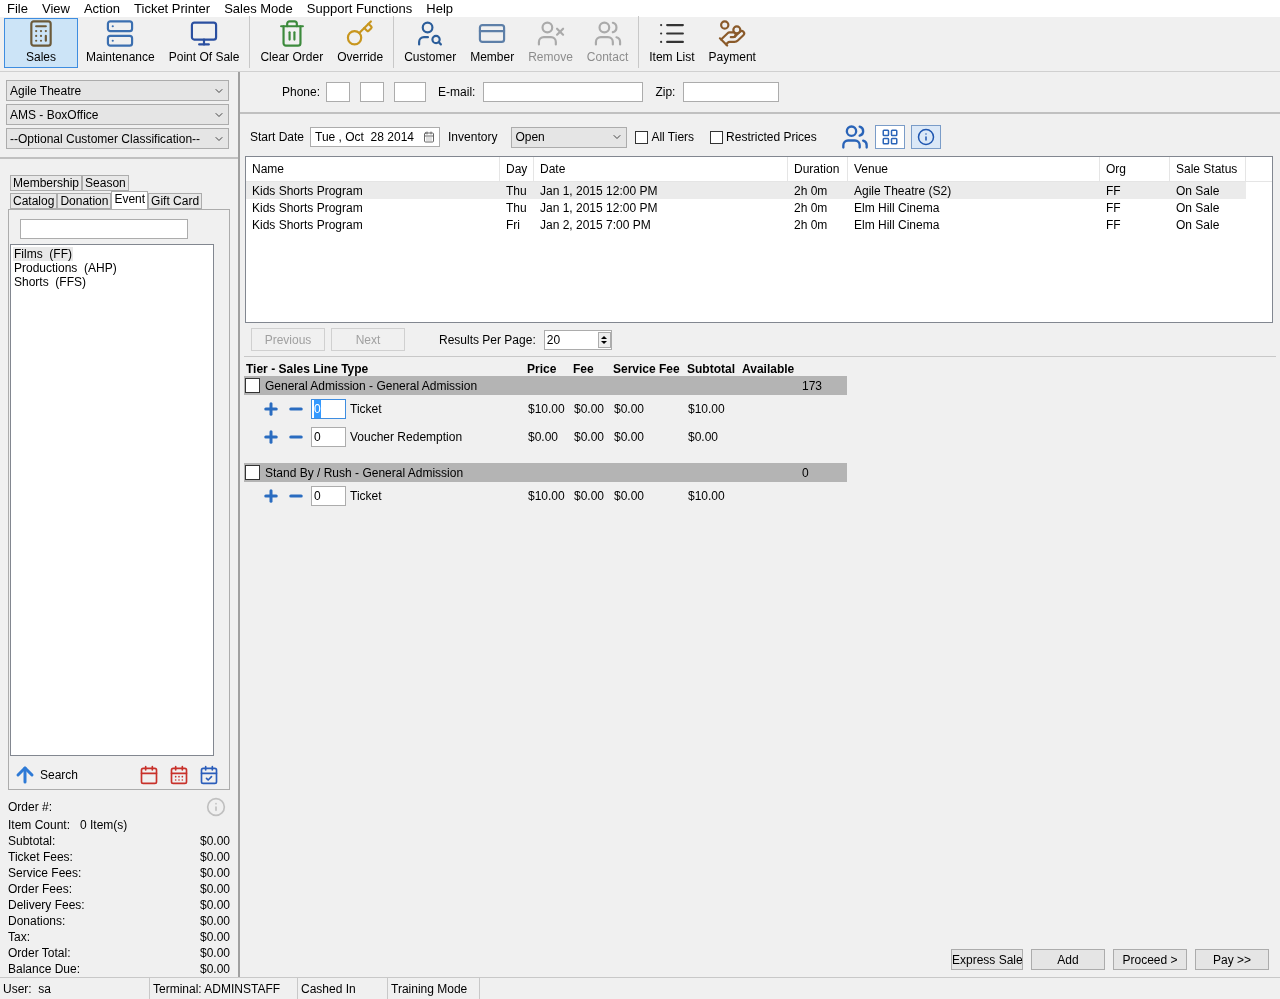  What do you see at coordinates (818, 169) in the screenshot?
I see `column-header: Duration` at bounding box center [818, 169].